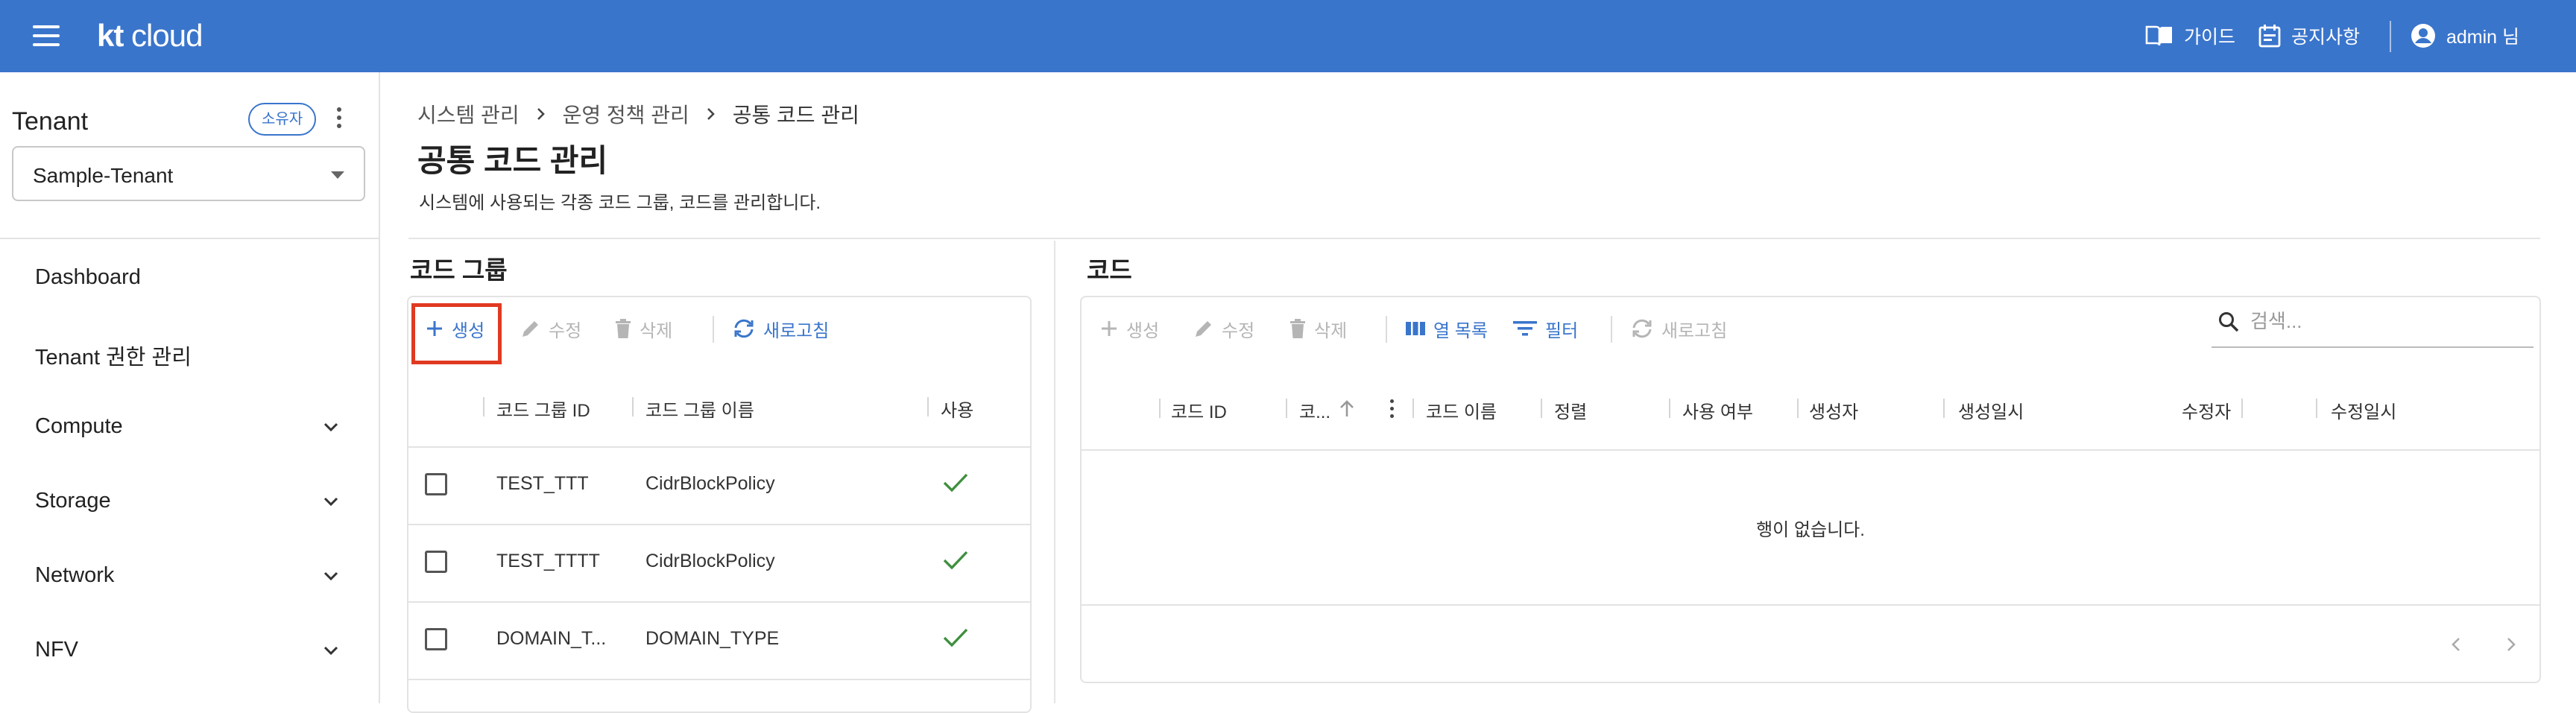 The width and height of the screenshot is (2576, 713). What do you see at coordinates (188, 353) in the screenshot?
I see `sidebar-item-tenant-permissions: Tenant 권한 관리` at bounding box center [188, 353].